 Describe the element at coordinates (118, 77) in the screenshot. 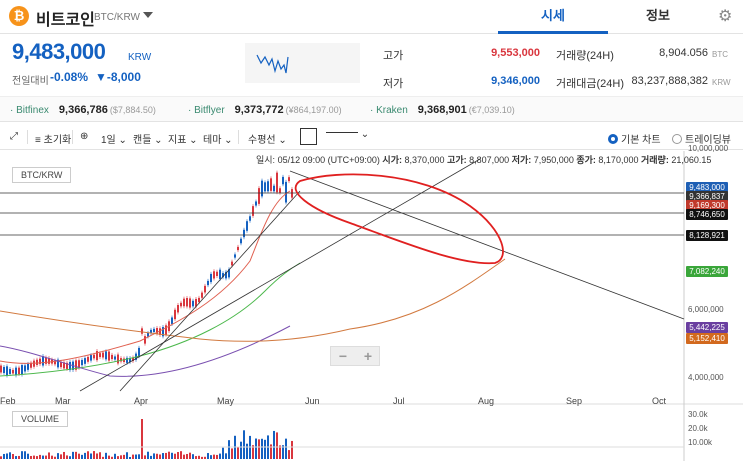

I see `change-amount: ▼-8,000` at that location.